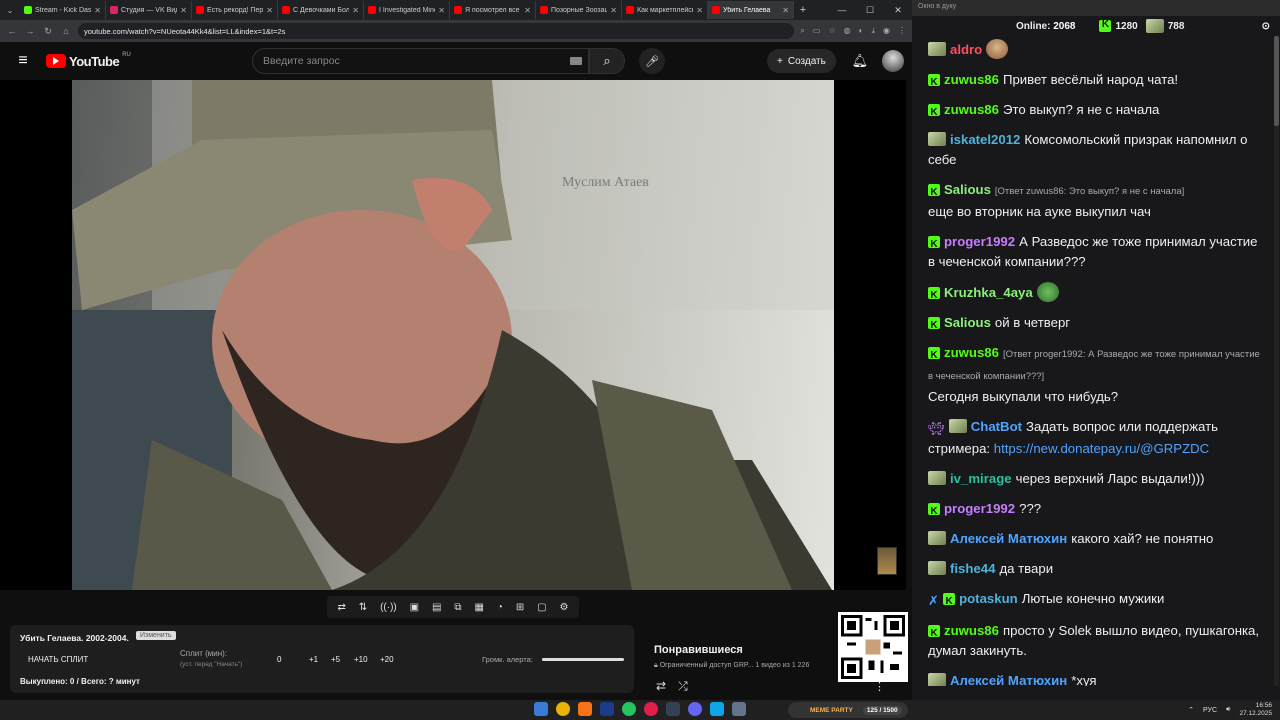 The width and height of the screenshot is (1280, 720). I want to click on chat-username: aldro, so click(966, 49).